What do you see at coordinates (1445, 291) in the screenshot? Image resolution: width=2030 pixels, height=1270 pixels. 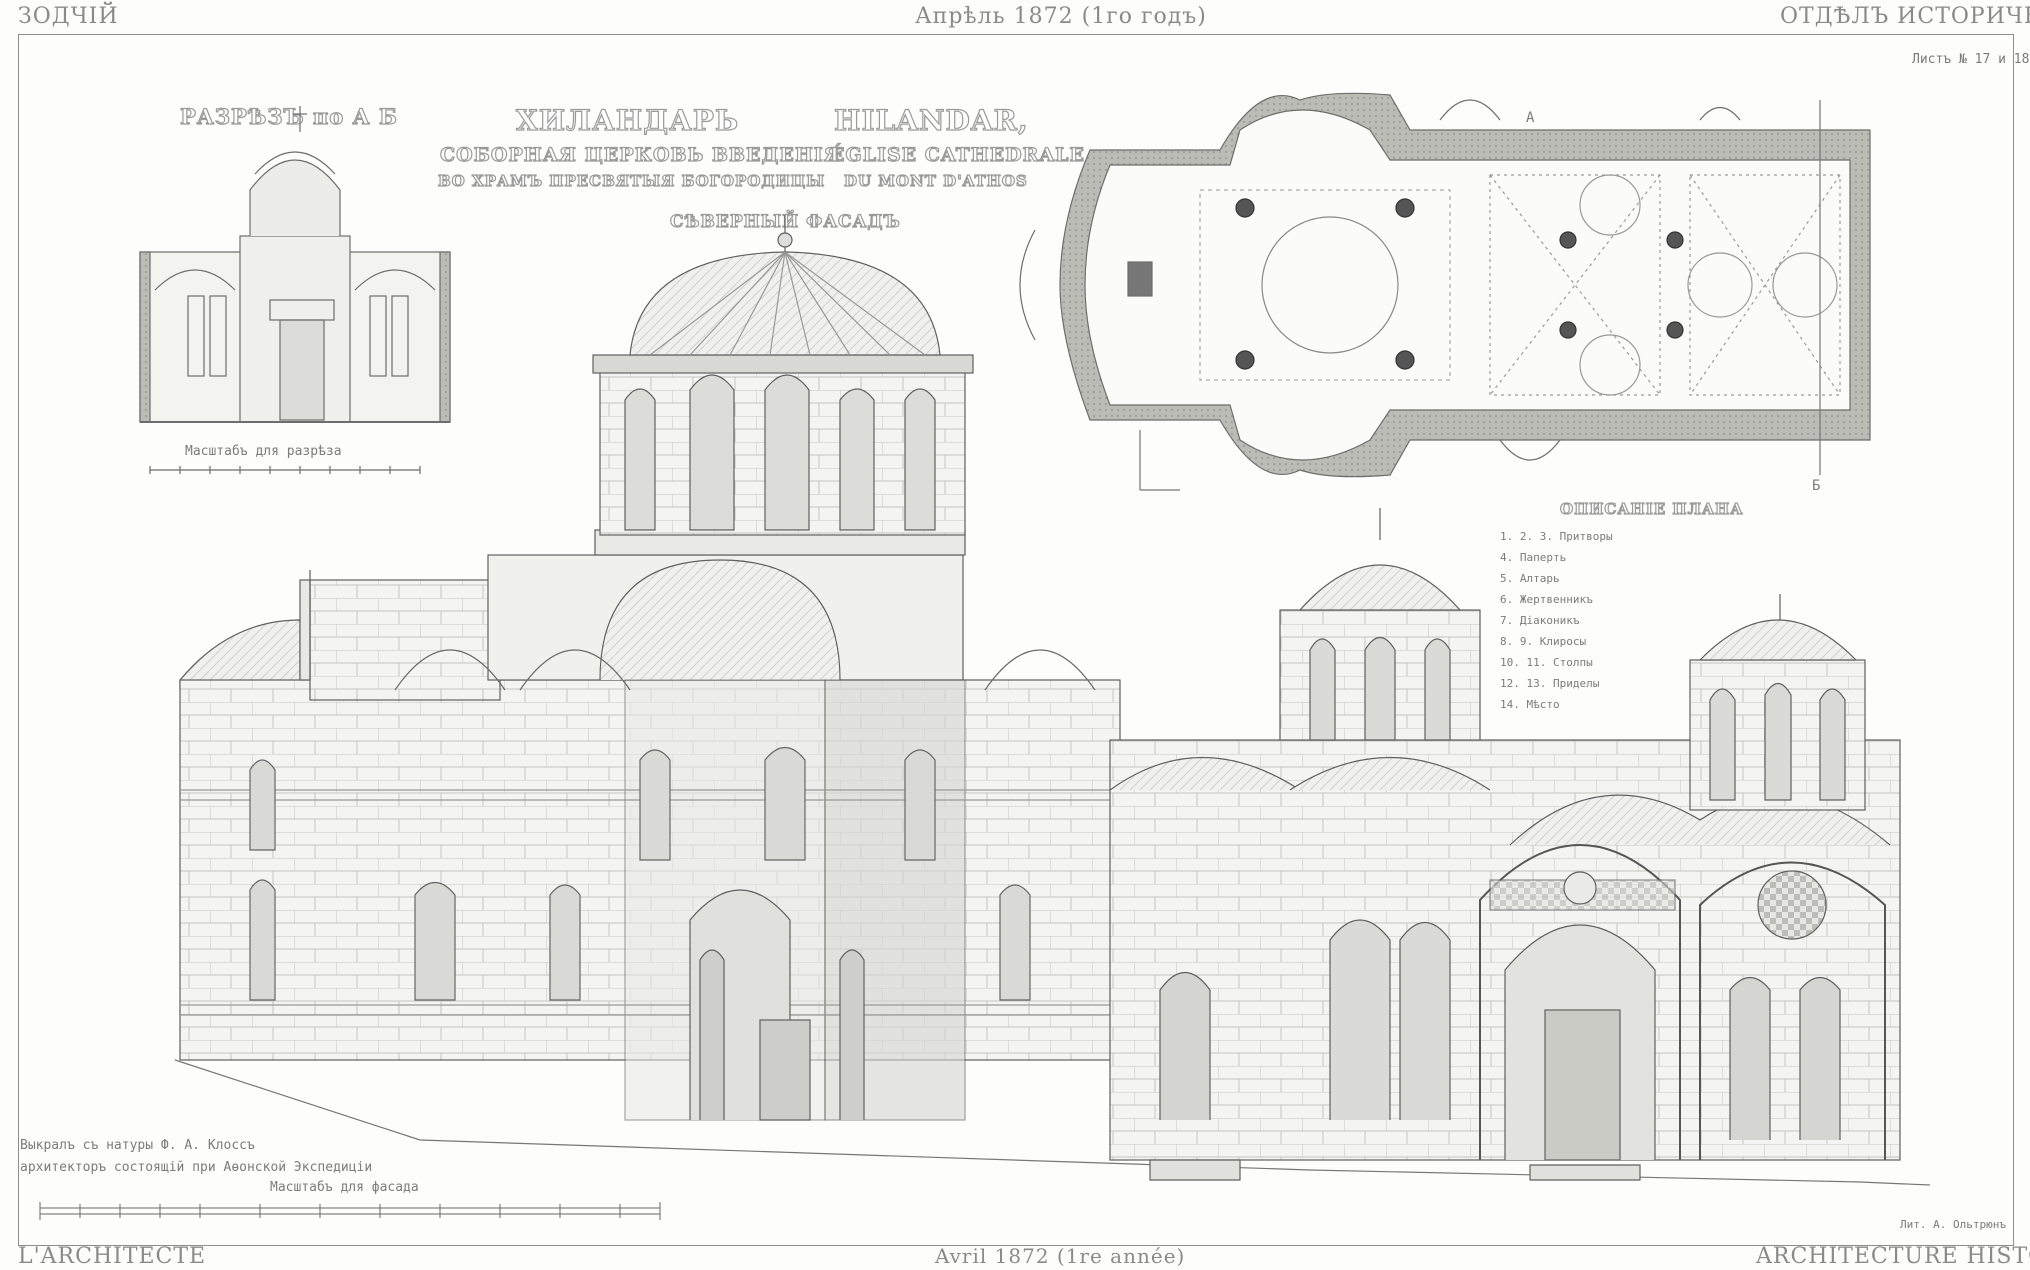 I see `floor-plan` at bounding box center [1445, 291].